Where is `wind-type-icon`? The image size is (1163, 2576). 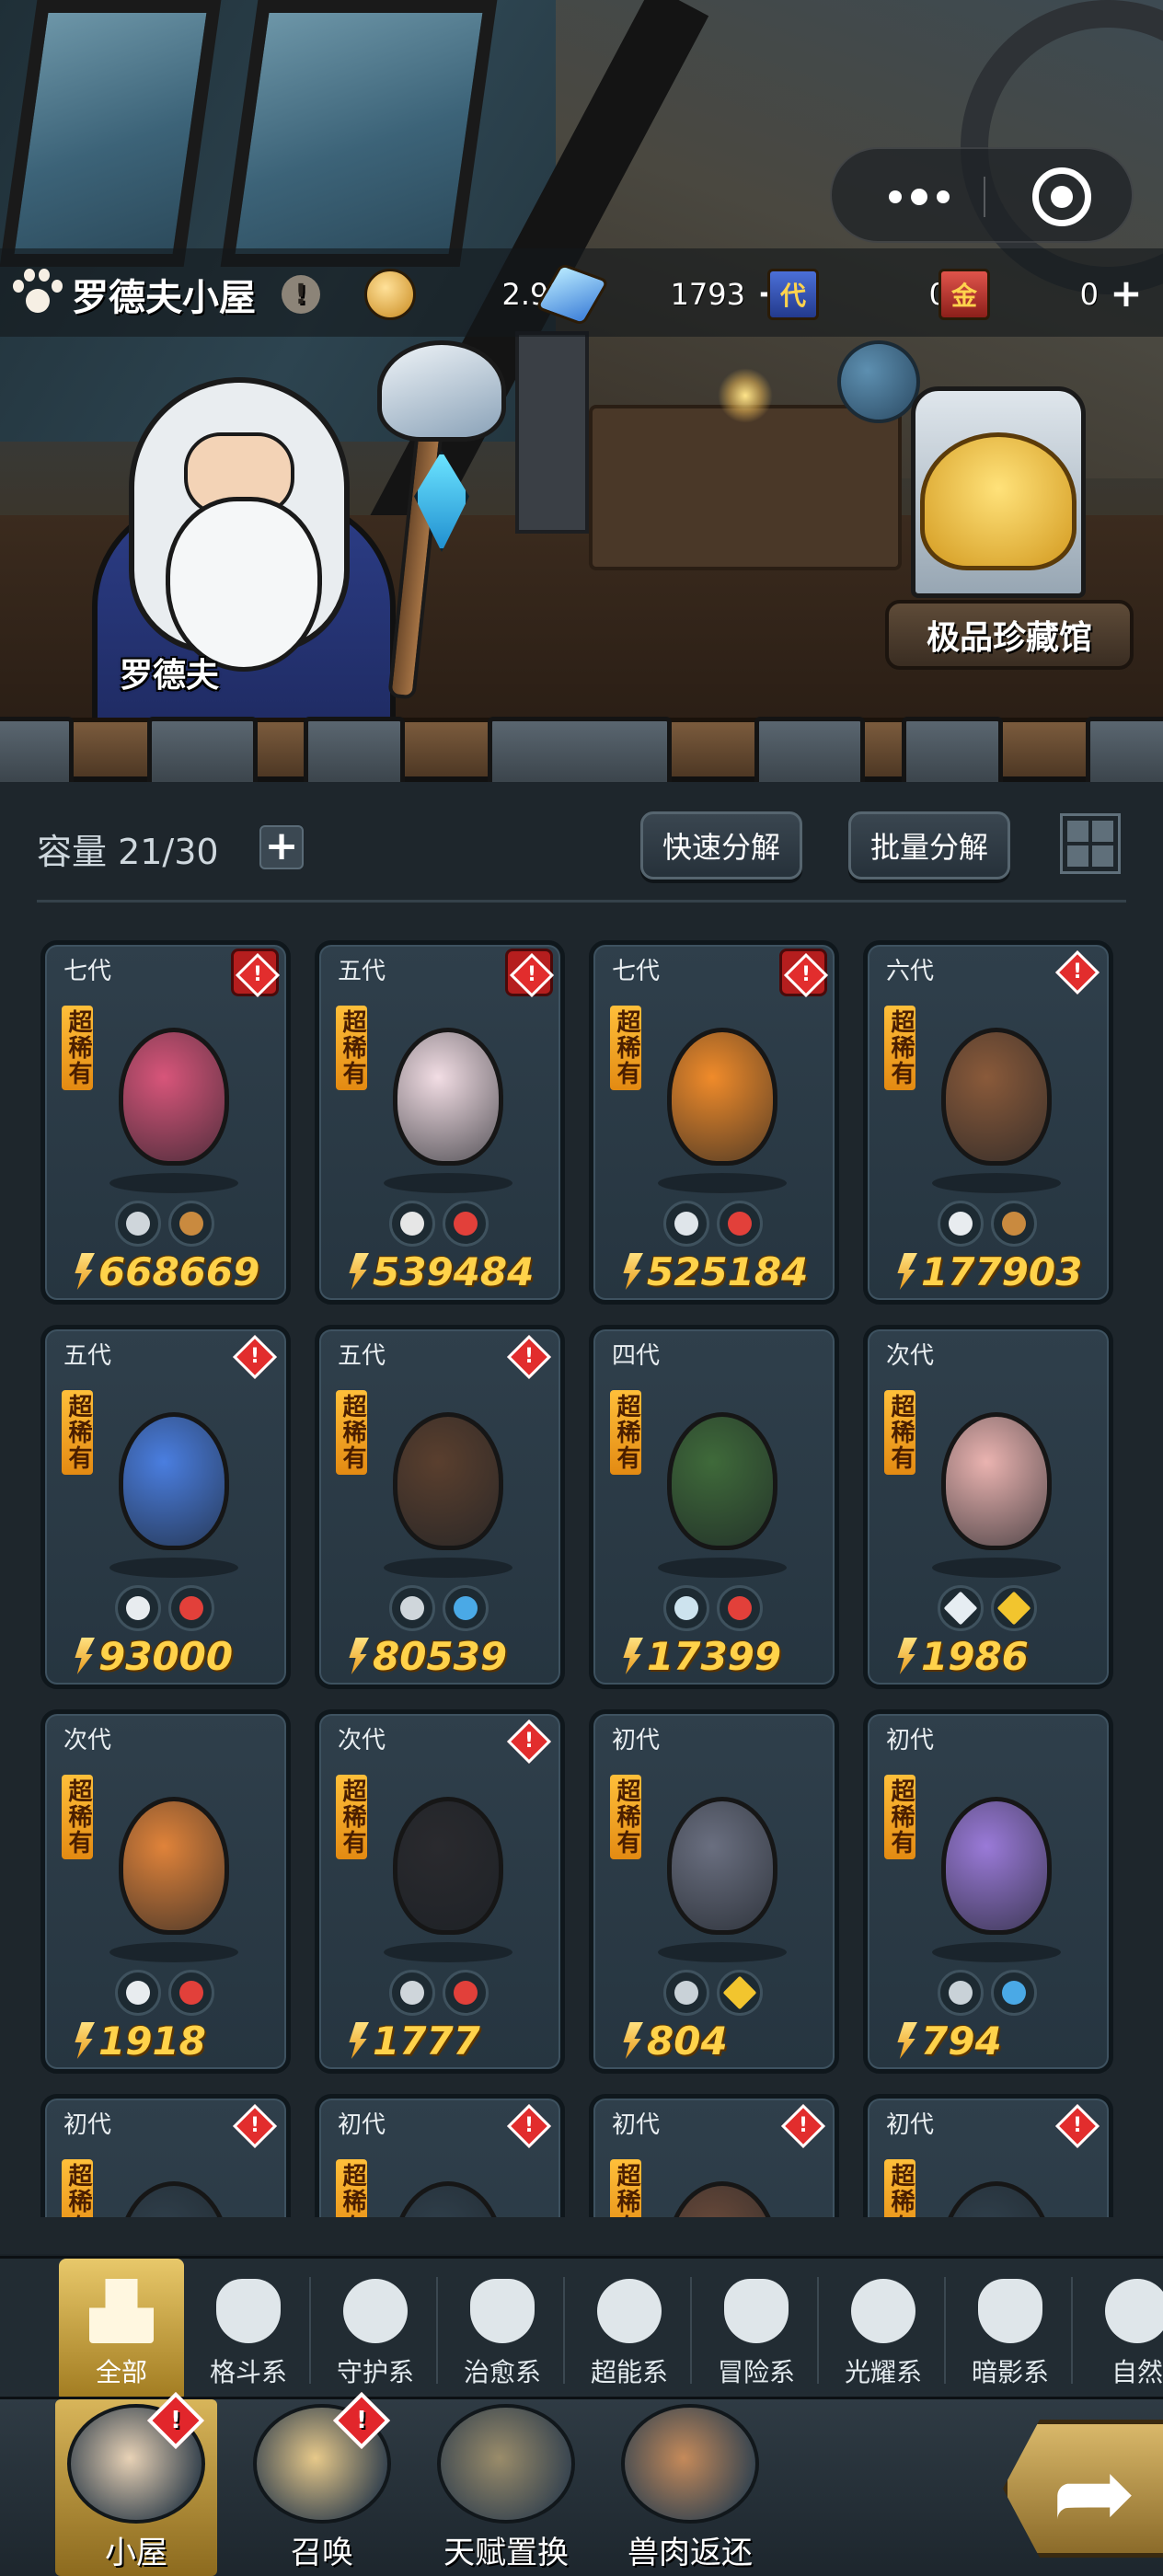 wind-type-icon is located at coordinates (686, 1608).